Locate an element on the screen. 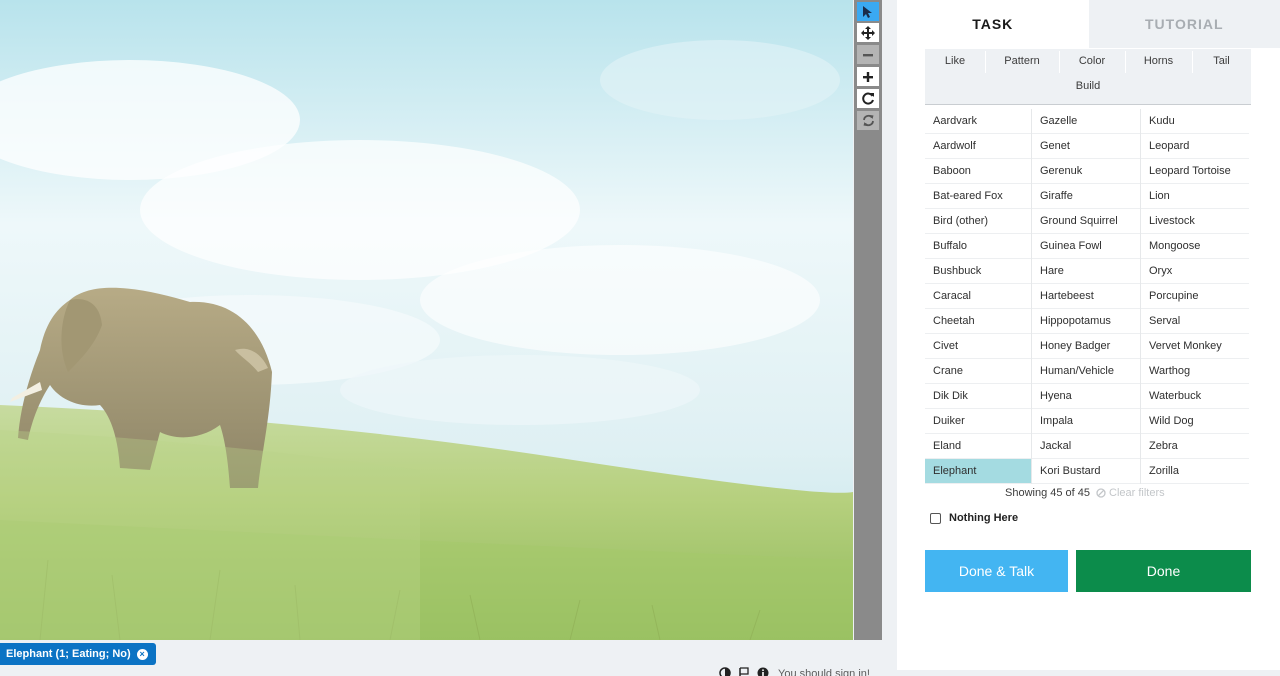  clear-filters-link: Clear filters is located at coordinates (1130, 493).